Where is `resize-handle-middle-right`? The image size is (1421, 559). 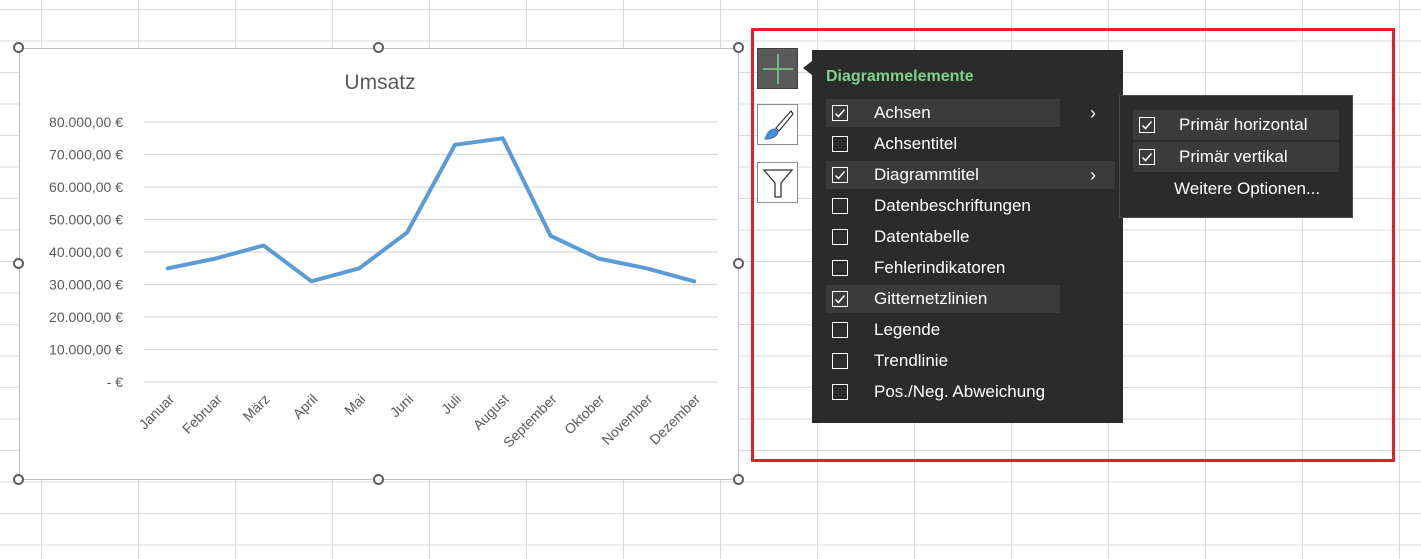
resize-handle-middle-right is located at coordinates (738, 263).